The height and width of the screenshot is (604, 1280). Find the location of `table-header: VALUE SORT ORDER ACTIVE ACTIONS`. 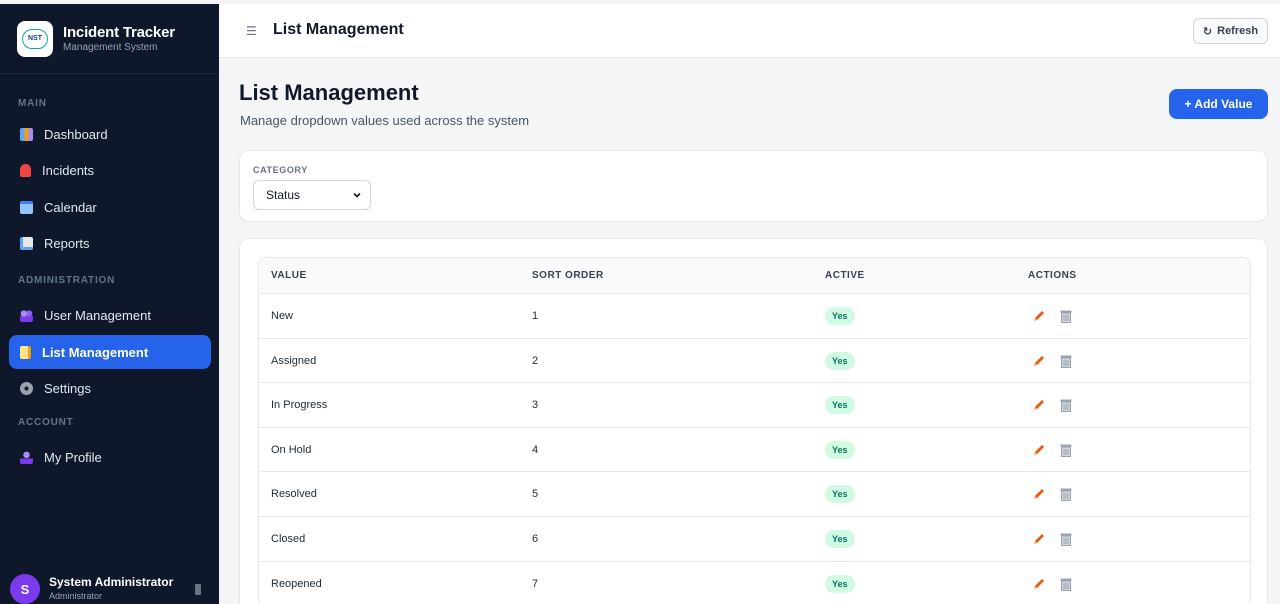

table-header: VALUE SORT ORDER ACTIVE ACTIONS is located at coordinates (754, 276).